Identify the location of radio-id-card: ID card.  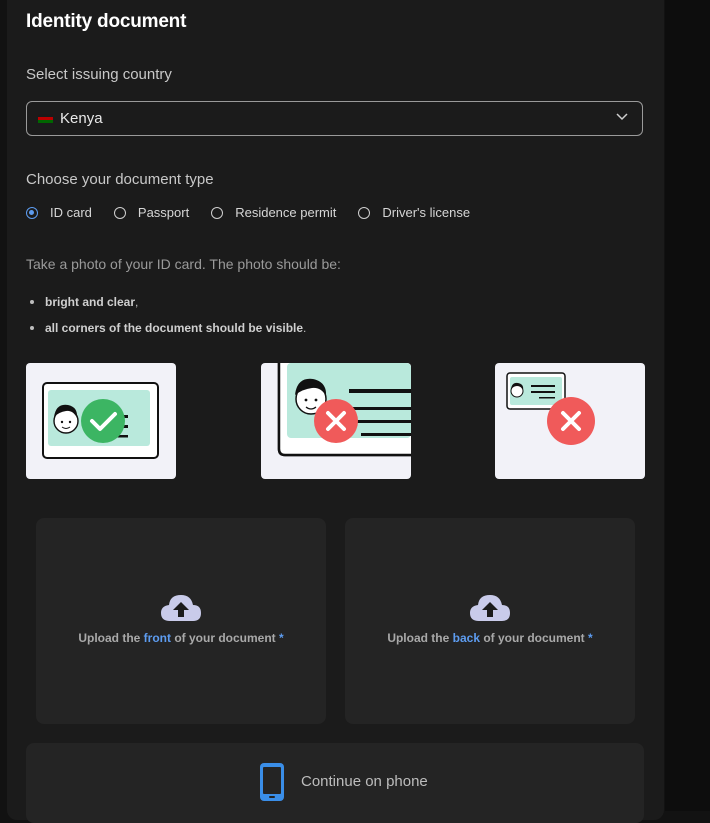
(59, 212).